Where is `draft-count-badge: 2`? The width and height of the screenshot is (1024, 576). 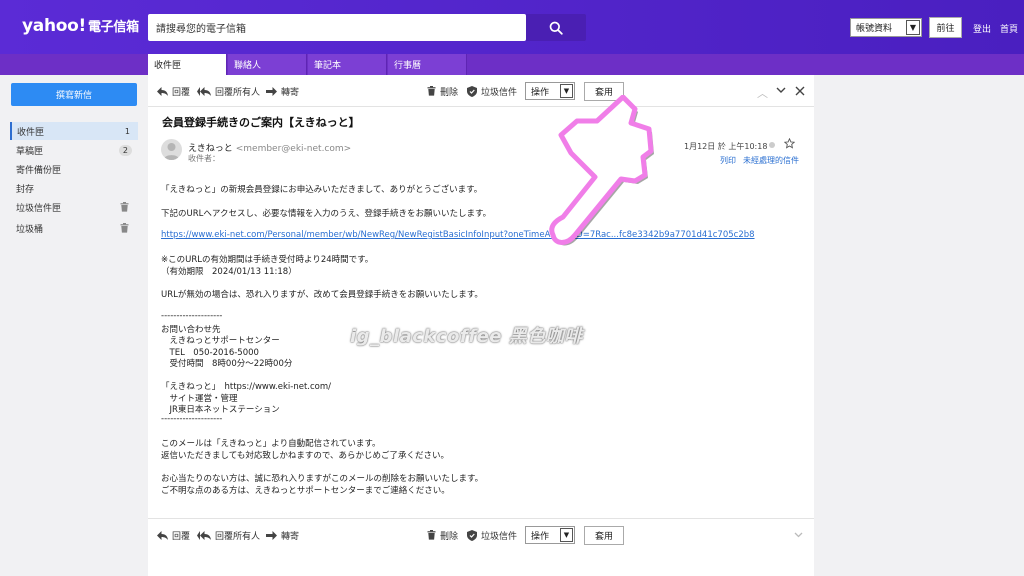
draft-count-badge: 2 is located at coordinates (125, 150).